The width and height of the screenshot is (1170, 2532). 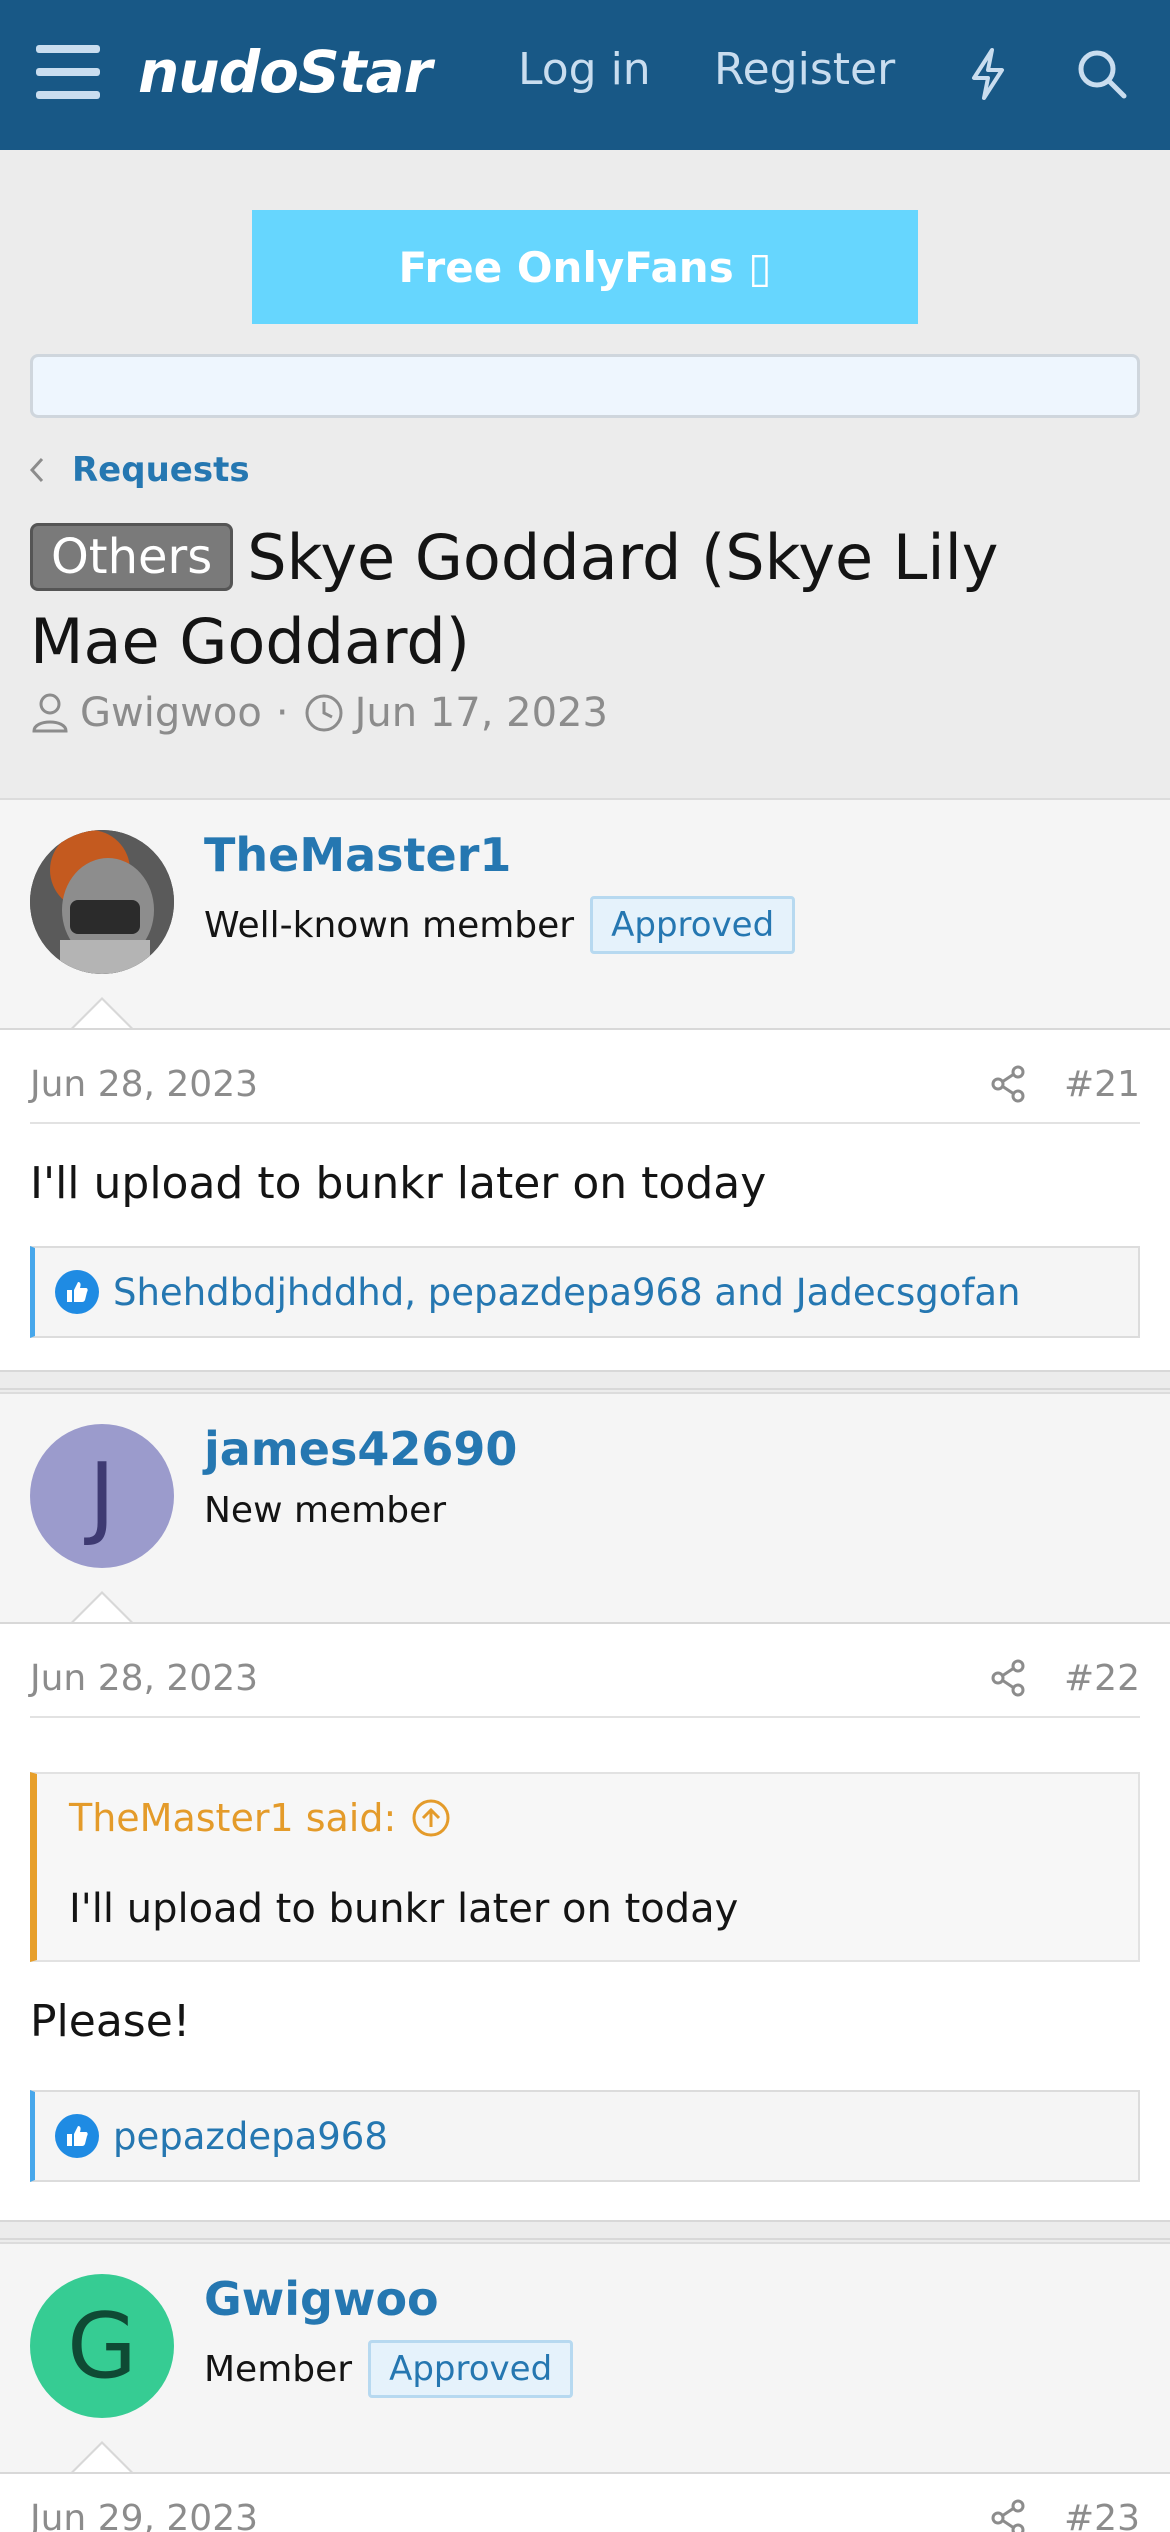 I want to click on quote-text: I'll upload to bunkr later on today, so click(x=404, y=1909).